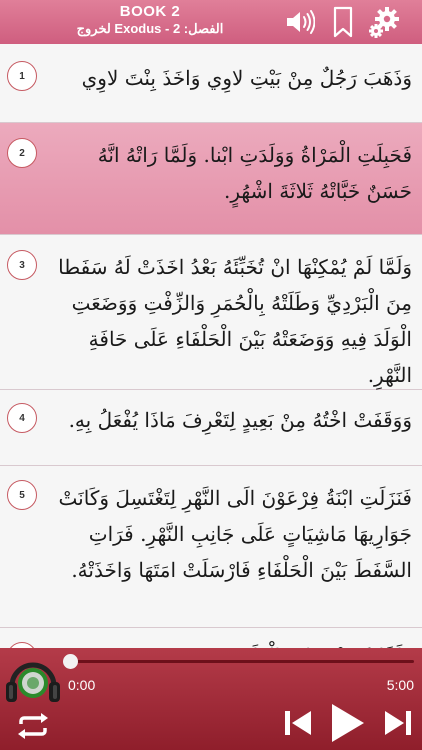 Image resolution: width=422 pixels, height=750 pixels. Describe the element at coordinates (241, 661) in the screenshot. I see `progress-track` at that location.